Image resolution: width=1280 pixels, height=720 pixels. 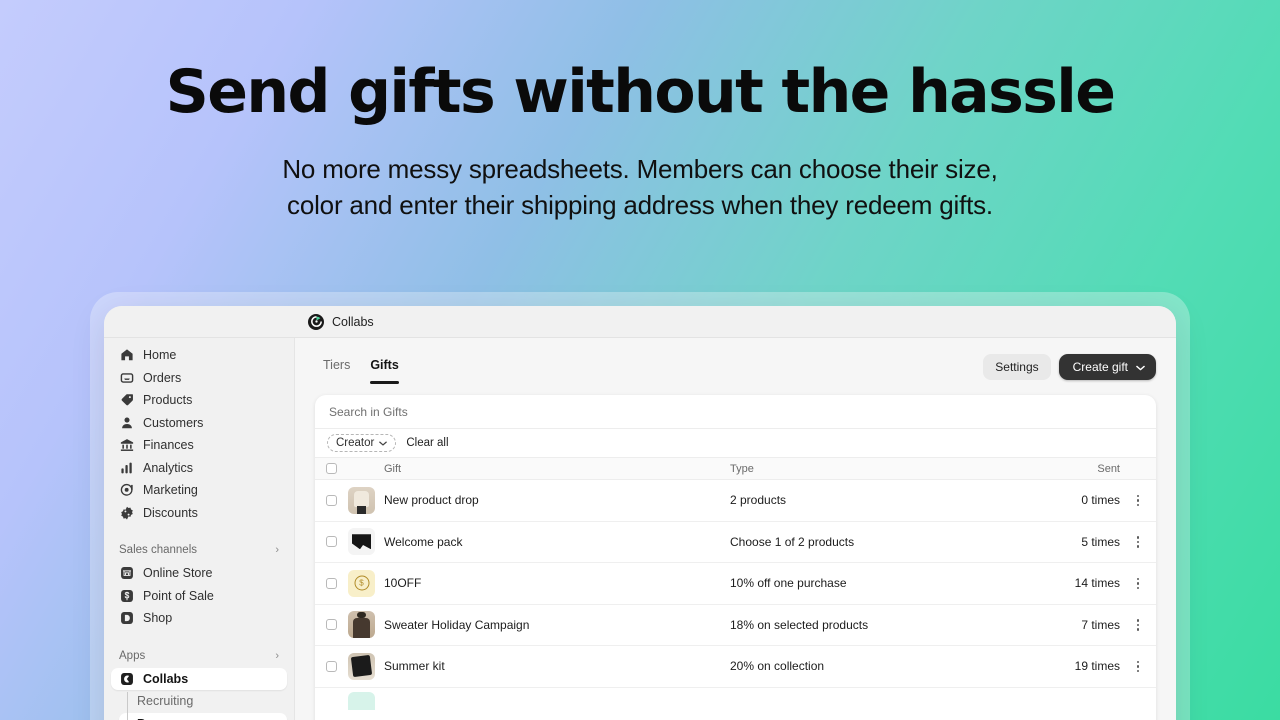 What do you see at coordinates (777, 666) in the screenshot?
I see `gift-type-cell: 20% on collection` at bounding box center [777, 666].